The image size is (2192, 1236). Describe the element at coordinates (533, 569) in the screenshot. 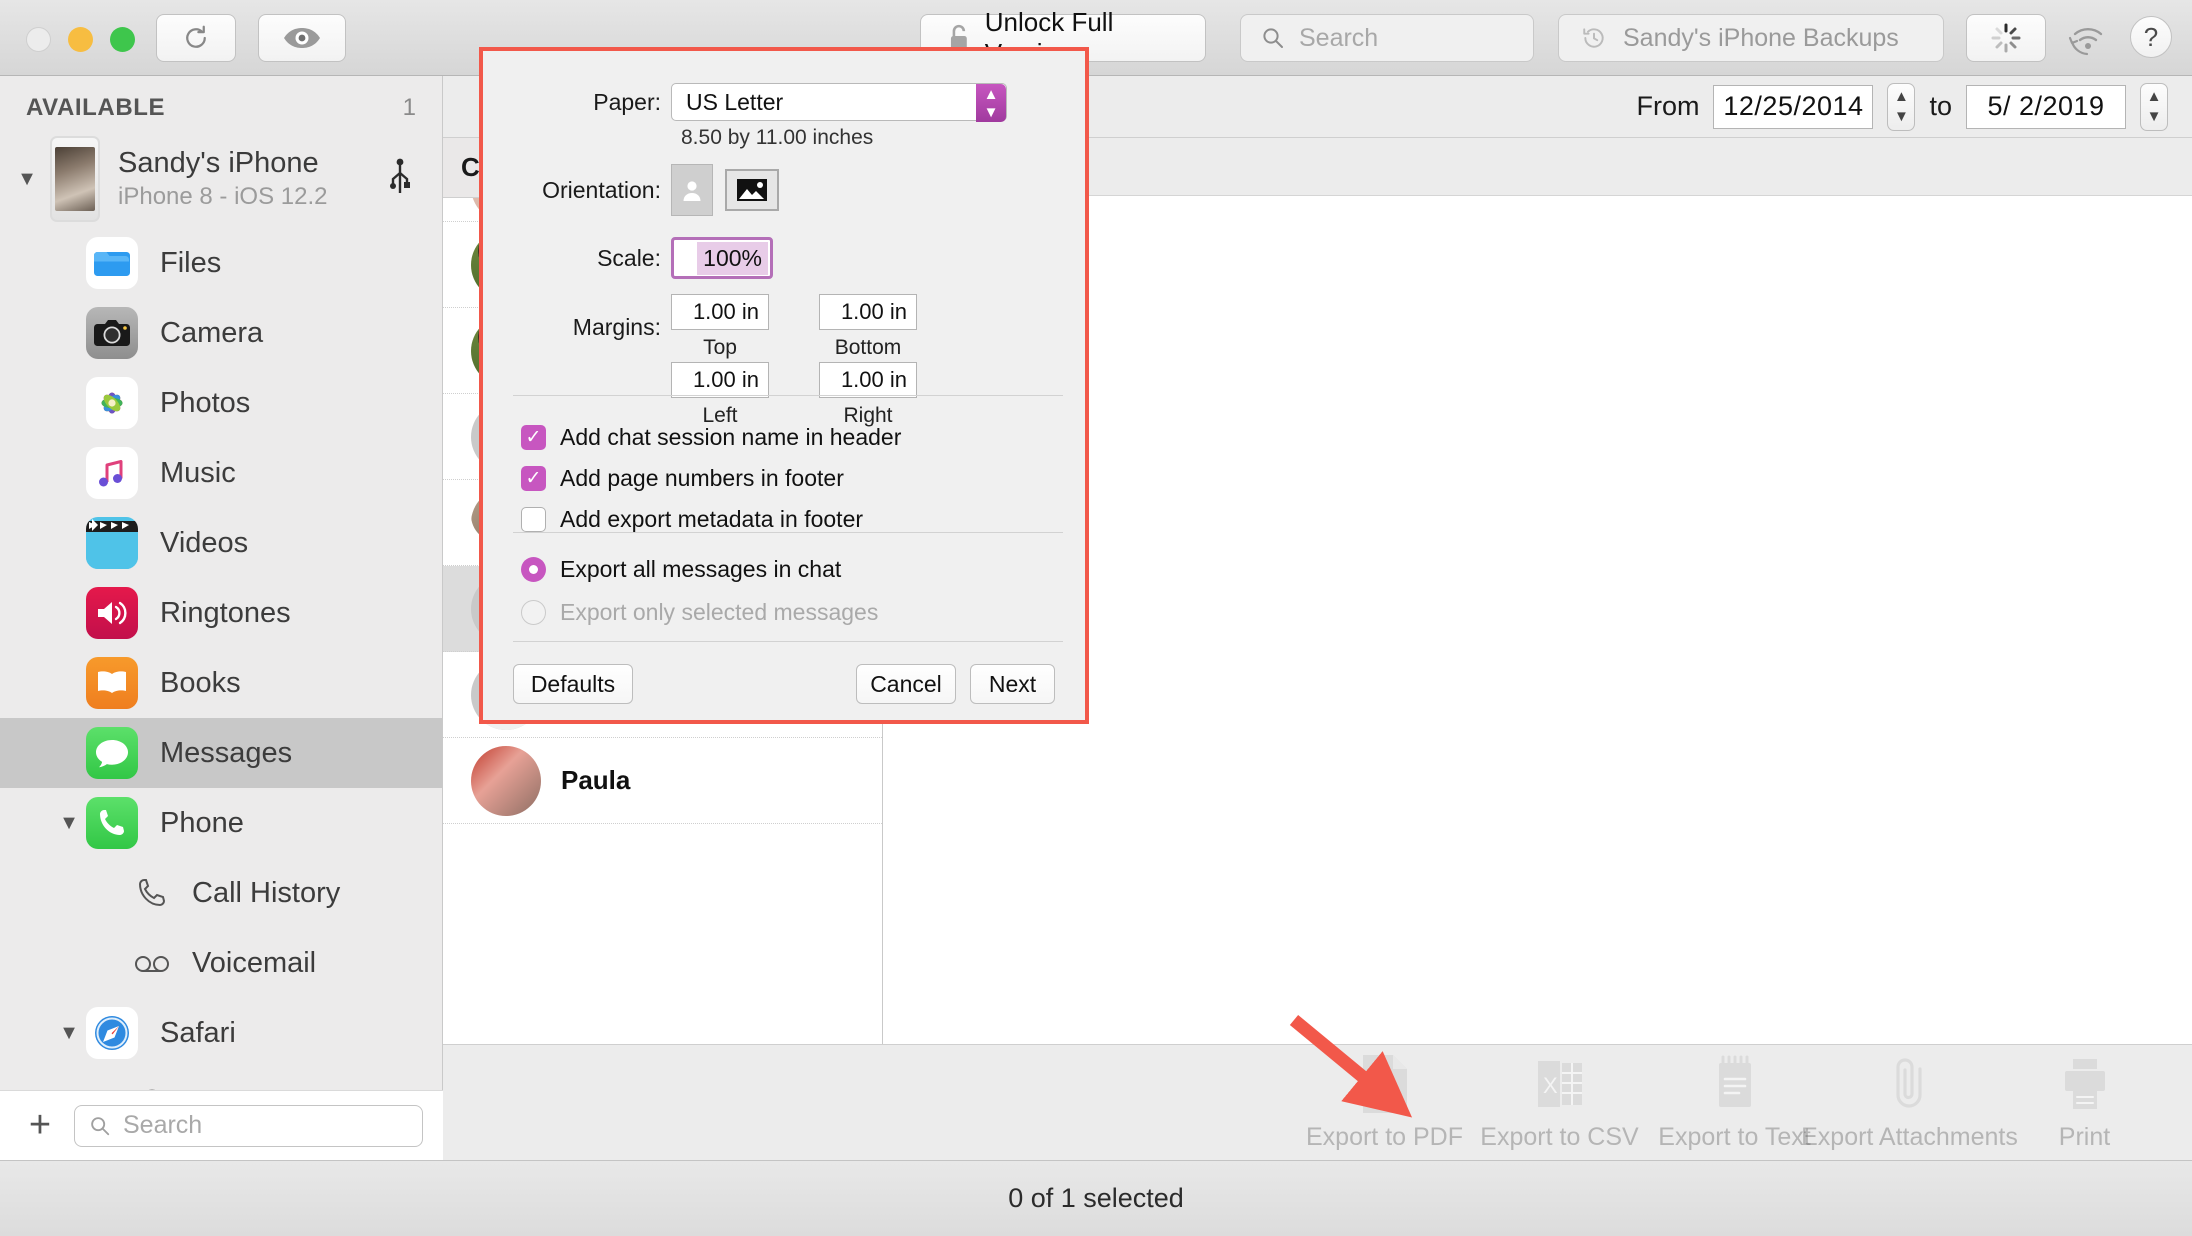

I see `export-all-radio` at that location.